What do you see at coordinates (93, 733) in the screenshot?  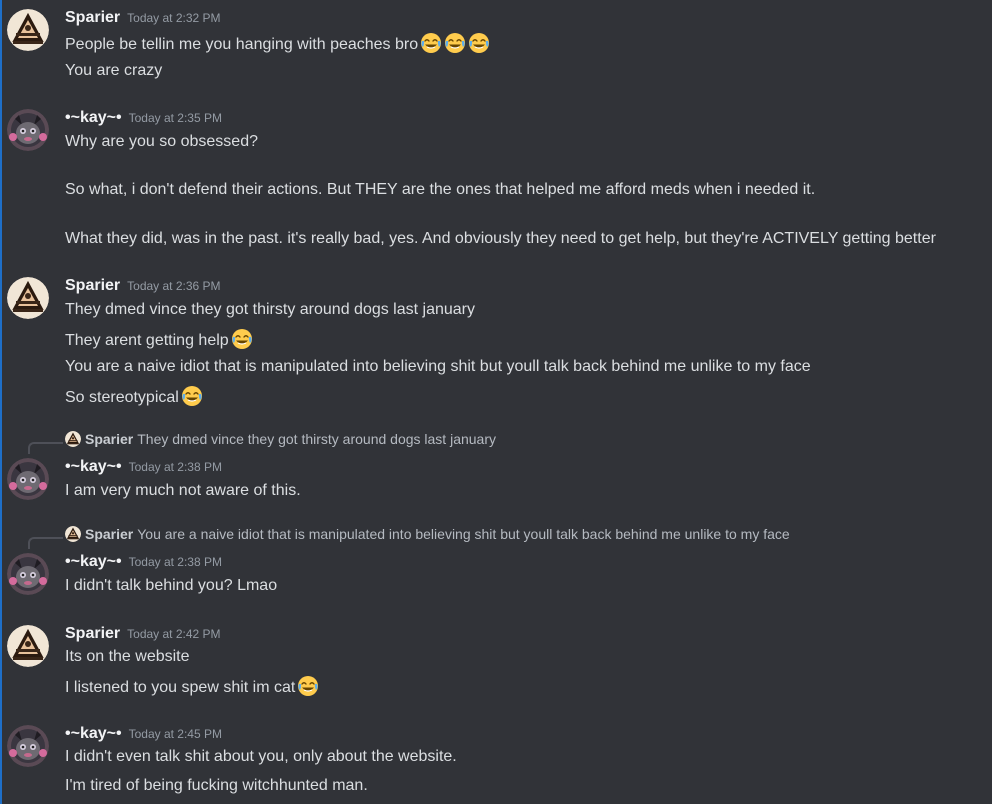 I see `username: •~kay~•` at bounding box center [93, 733].